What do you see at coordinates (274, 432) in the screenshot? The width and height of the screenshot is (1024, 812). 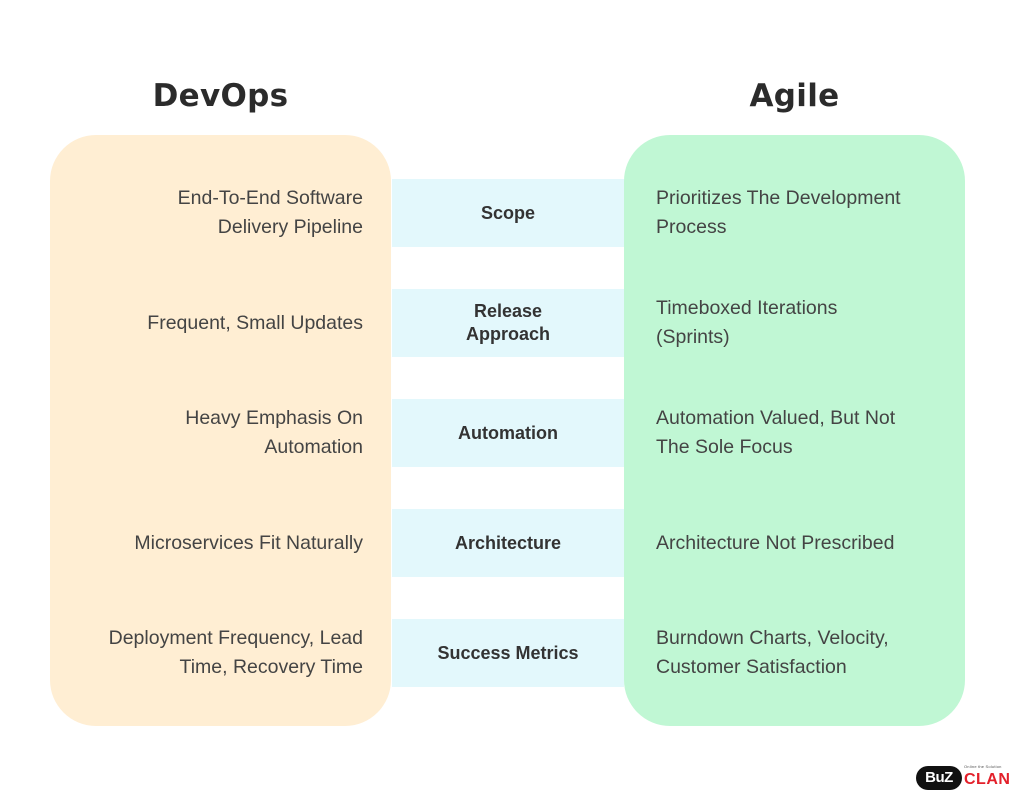 I see `devops-text: Heavy Emphasis On Automation` at bounding box center [274, 432].